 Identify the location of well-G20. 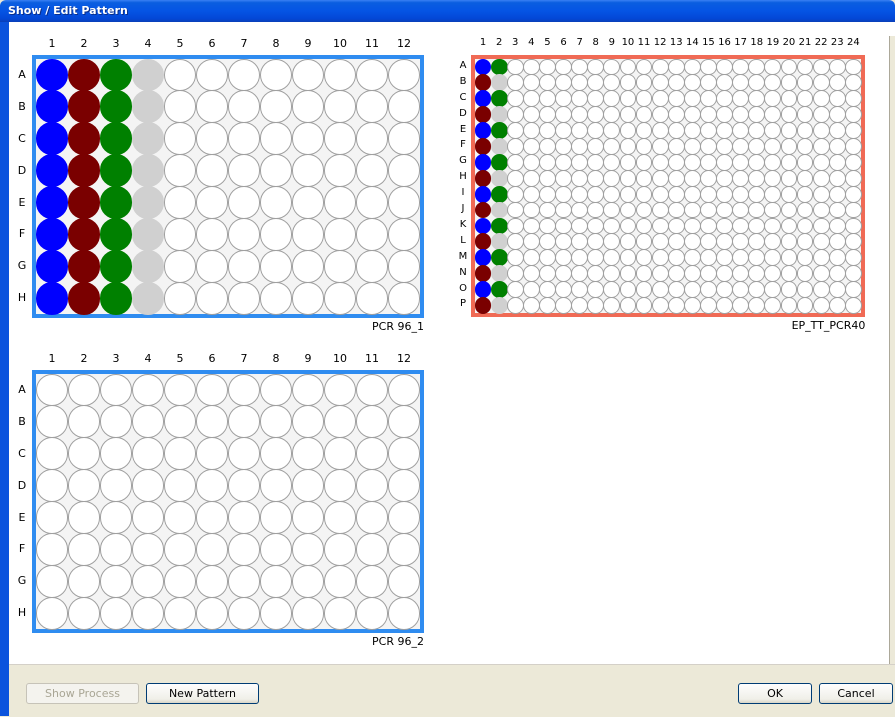
(789, 162).